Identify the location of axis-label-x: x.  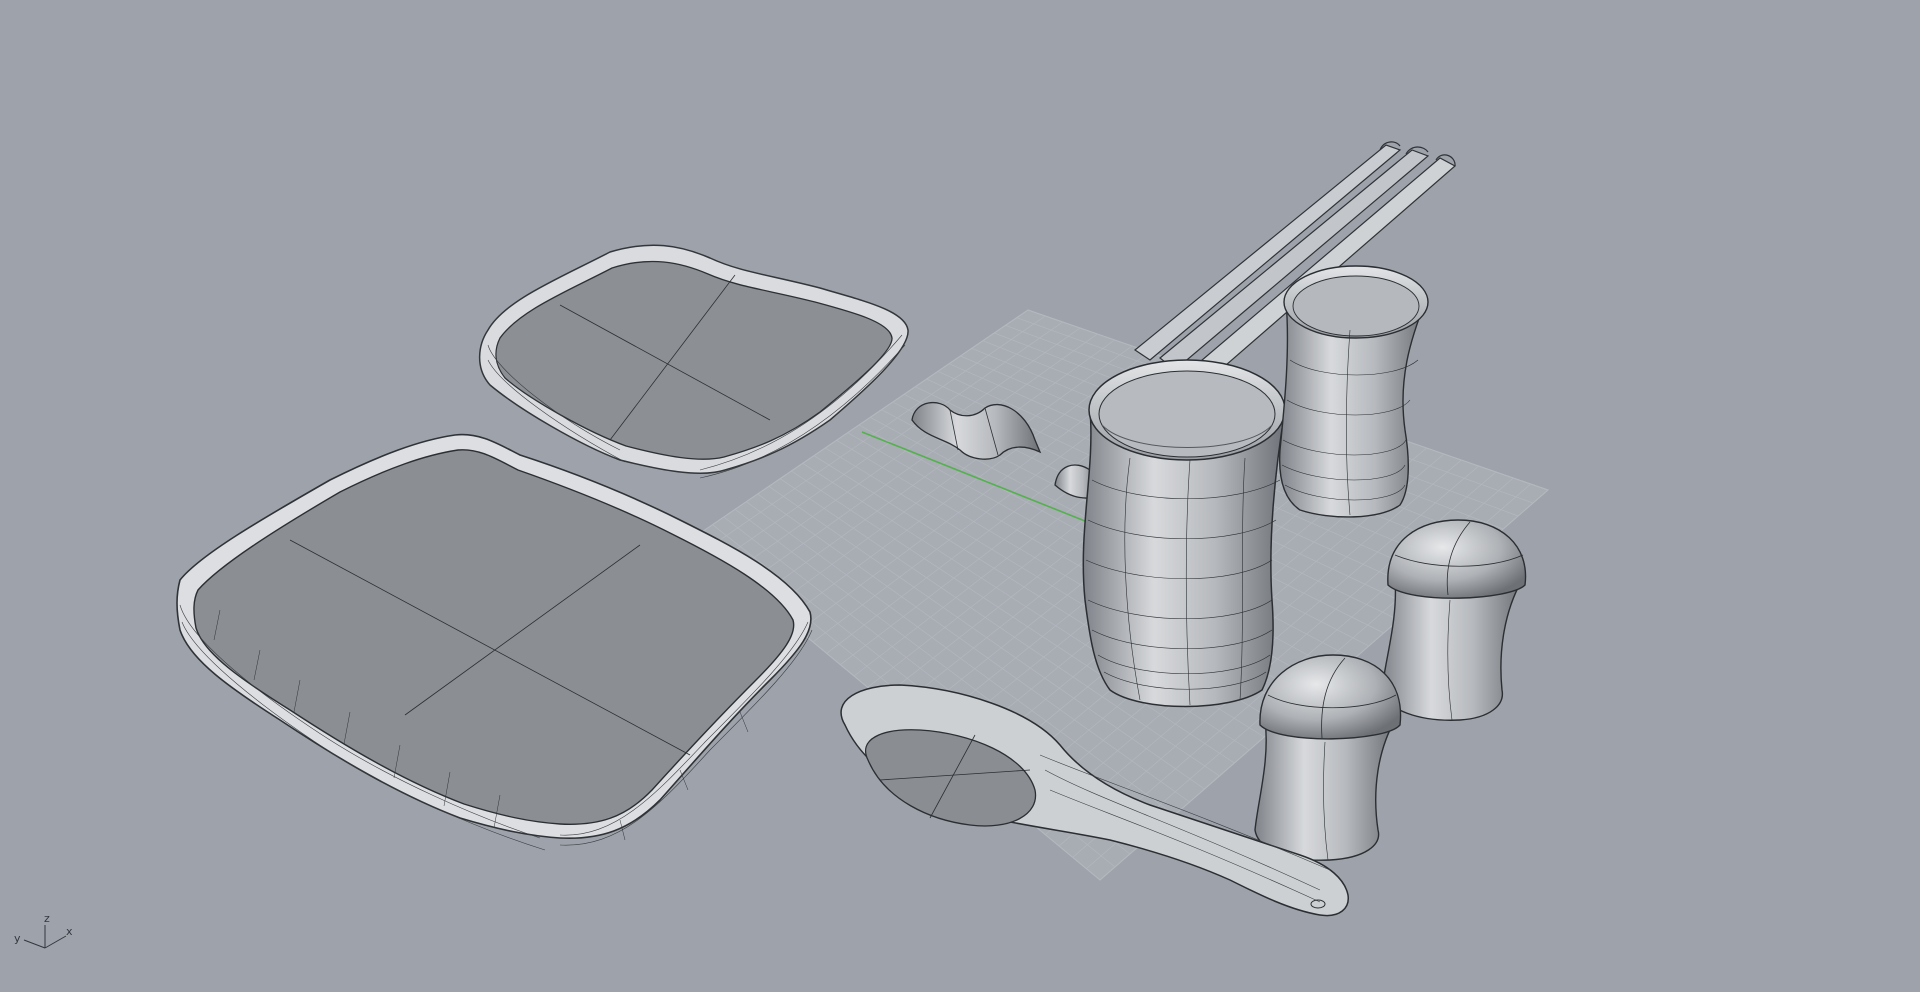
(69, 931).